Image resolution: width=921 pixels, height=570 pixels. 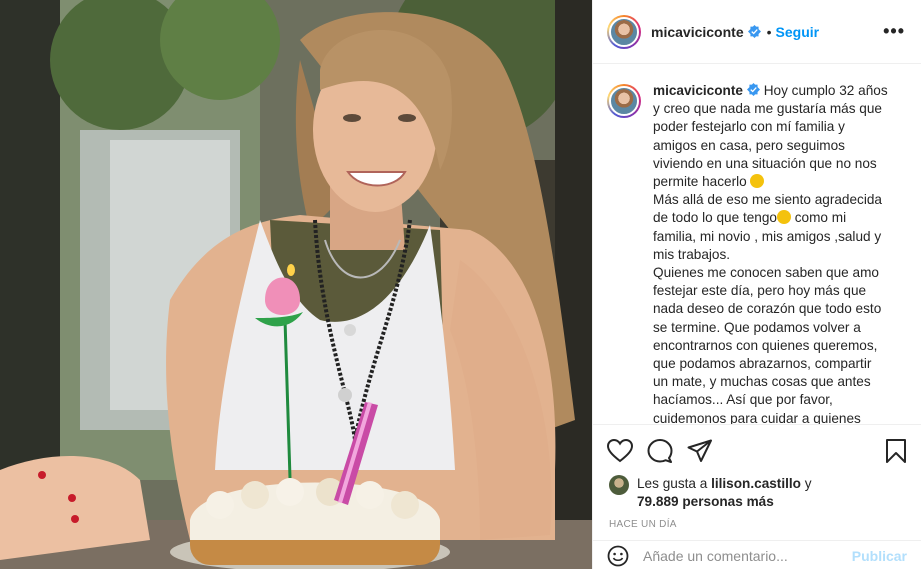 What do you see at coordinates (756, 483) in the screenshot?
I see `liker-username: lilison.castillo` at bounding box center [756, 483].